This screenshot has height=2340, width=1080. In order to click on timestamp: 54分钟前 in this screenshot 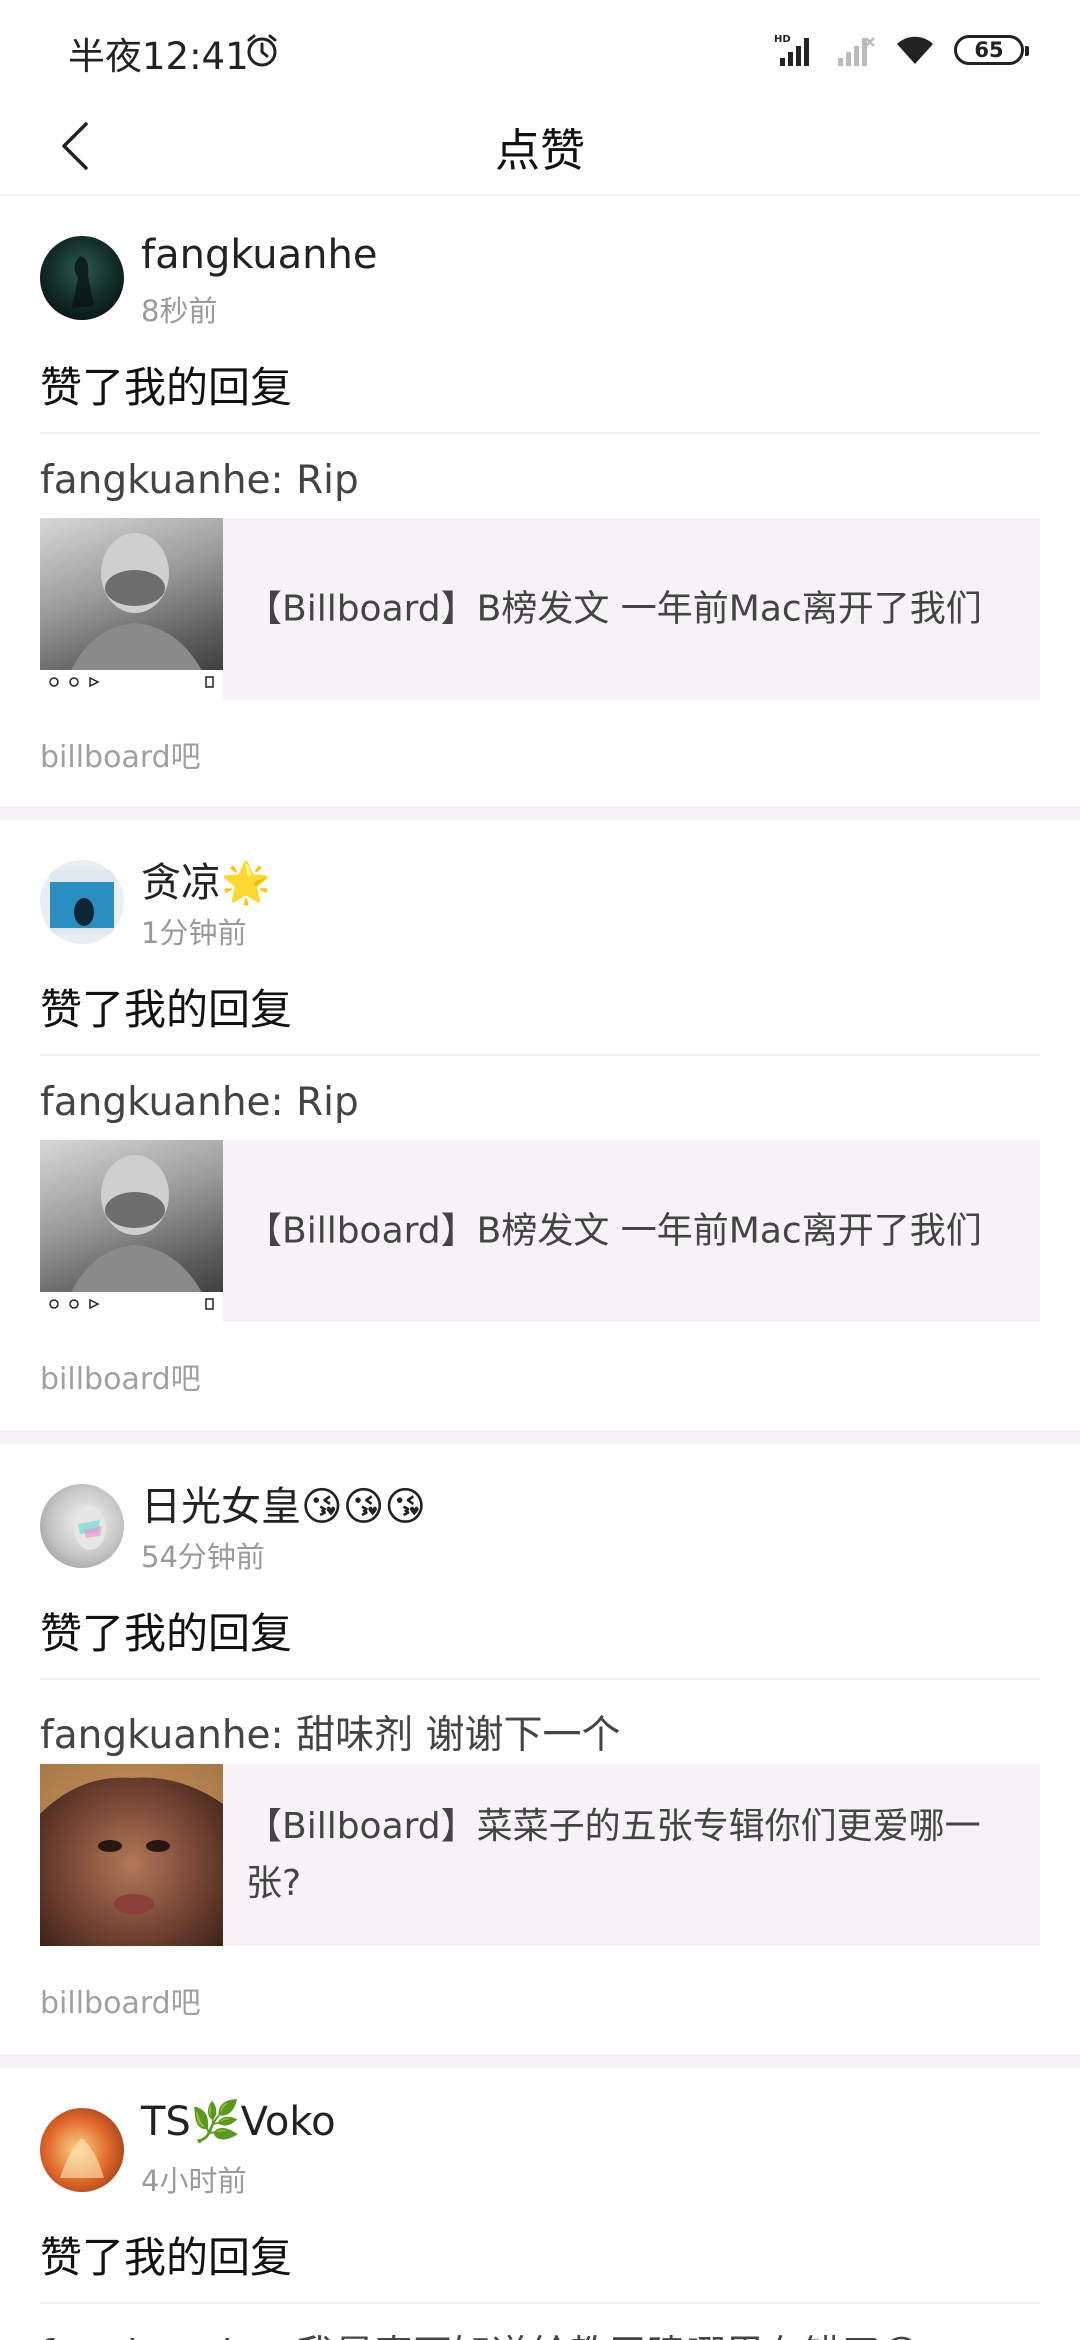, I will do `click(203, 1557)`.